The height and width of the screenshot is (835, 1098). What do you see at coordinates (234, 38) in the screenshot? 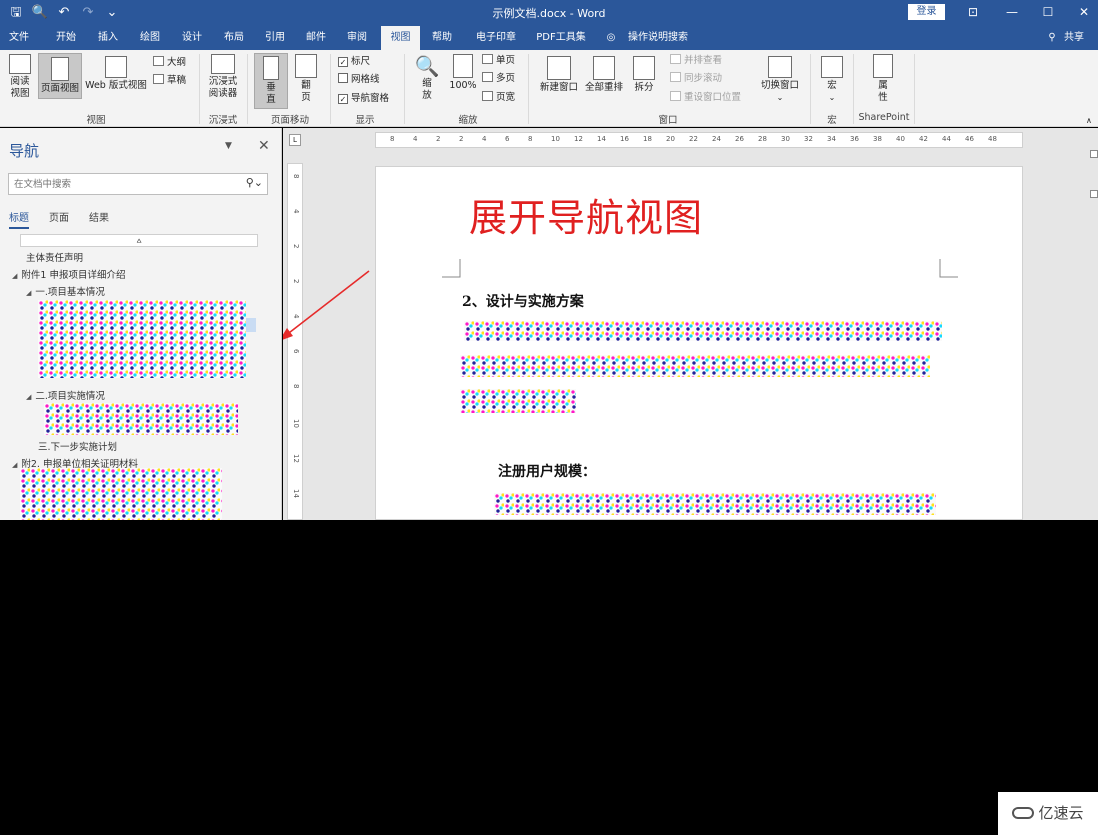
I see `tab-layout: 布局` at bounding box center [234, 38].